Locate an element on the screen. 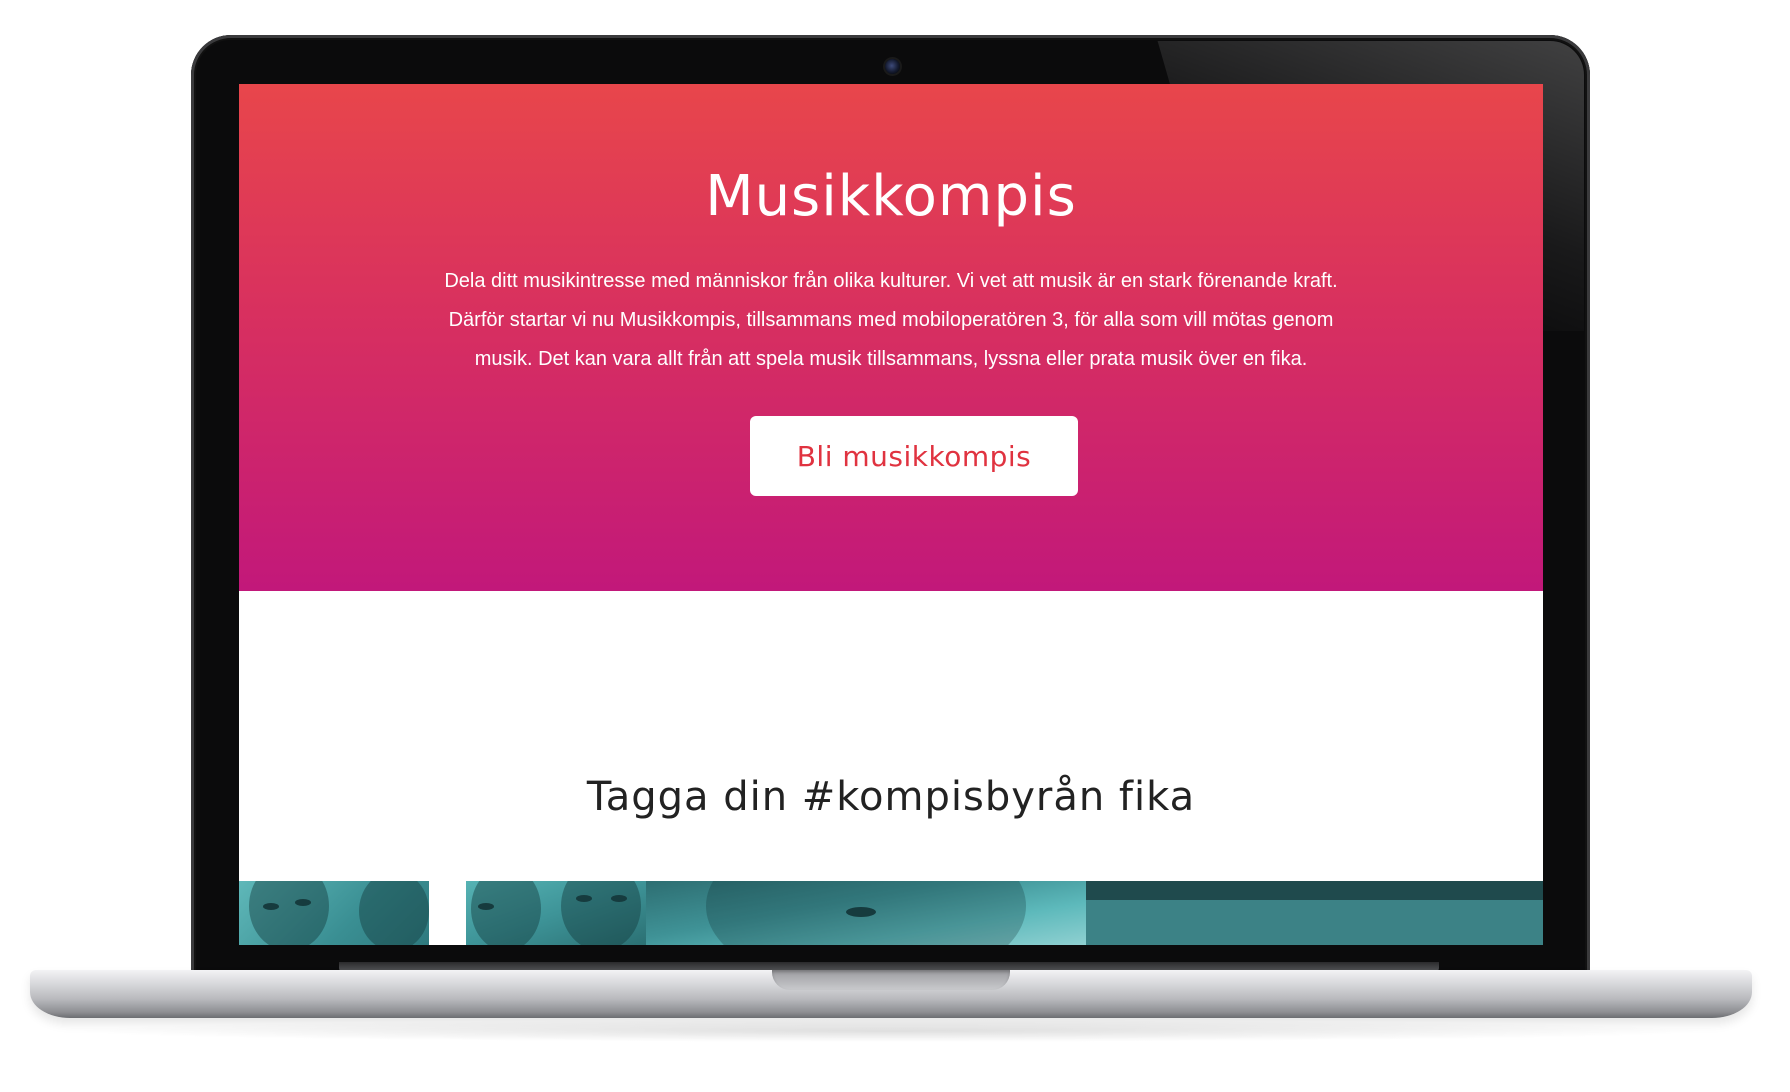 This screenshot has width=1790, height=1092. laptop-notch is located at coordinates (891, 980).